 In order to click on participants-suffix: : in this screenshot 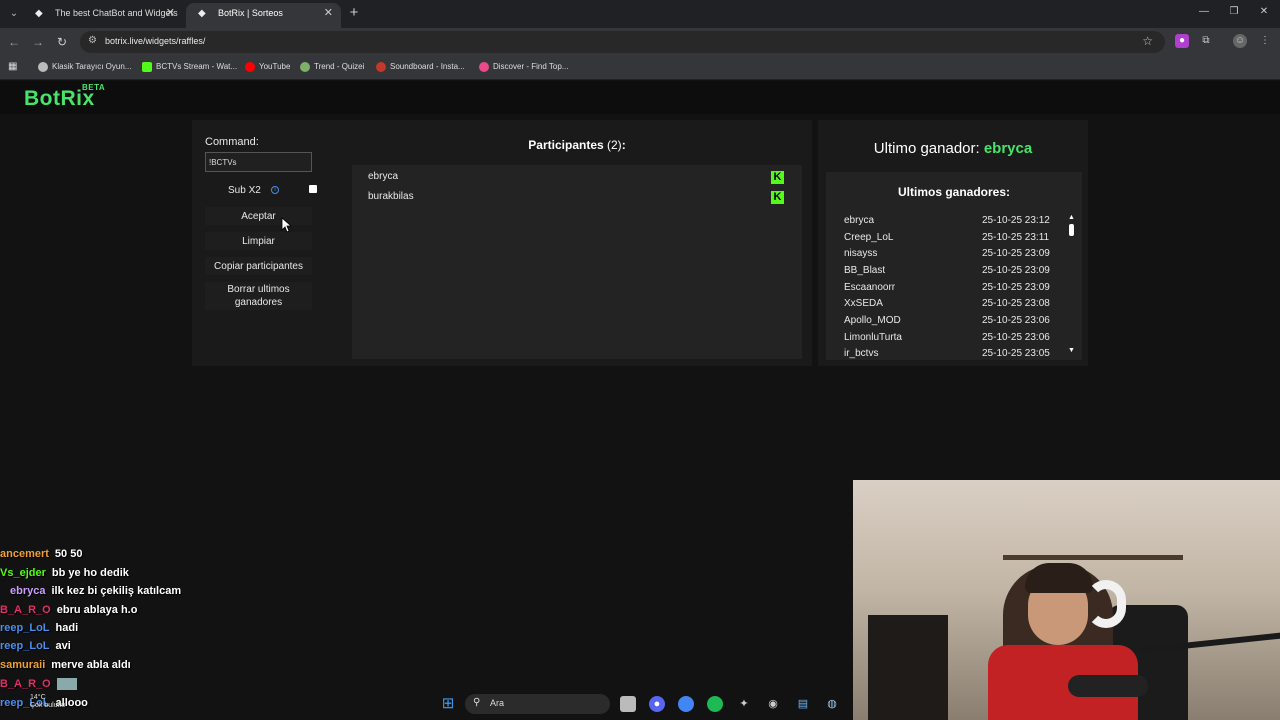, I will do `click(623, 145)`.